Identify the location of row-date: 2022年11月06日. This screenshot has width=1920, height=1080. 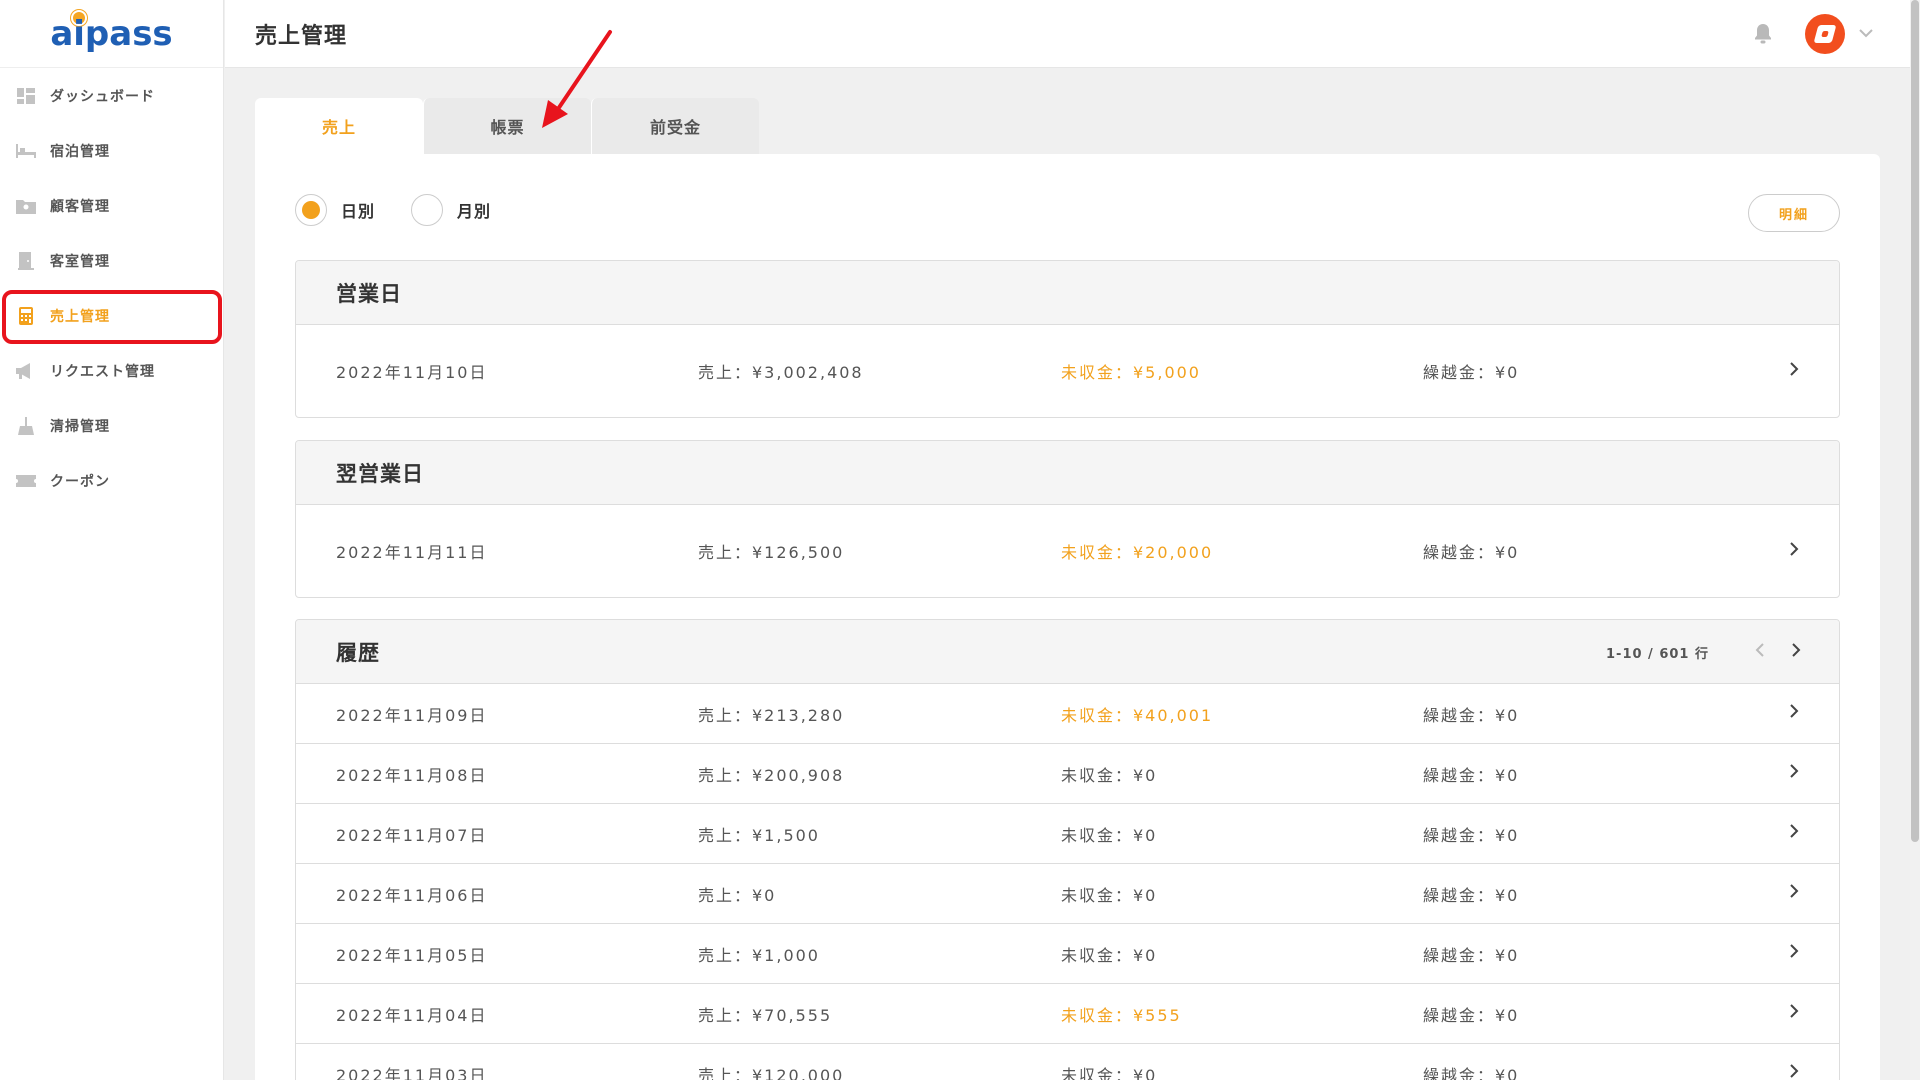
(412, 895).